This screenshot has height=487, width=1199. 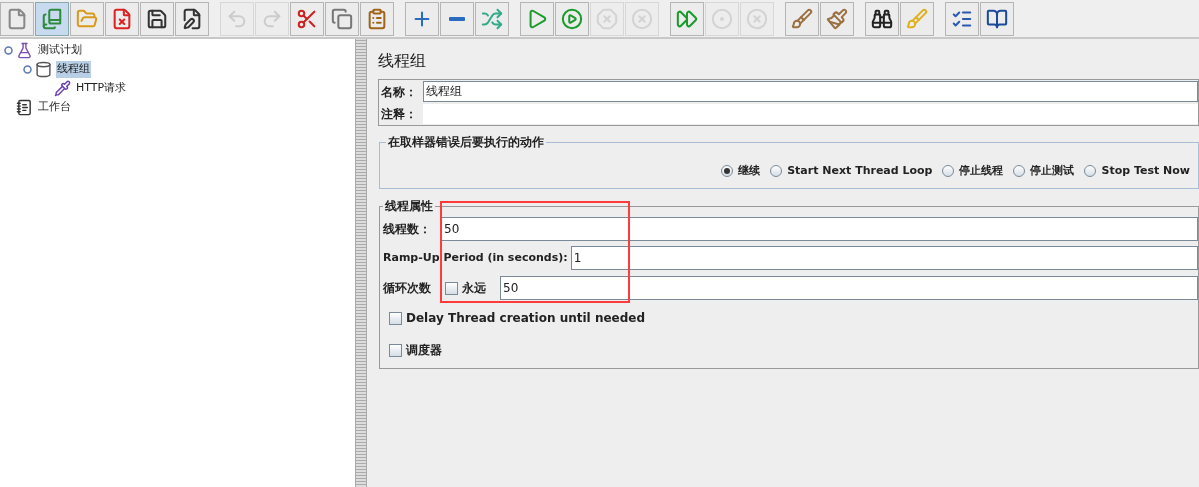 What do you see at coordinates (849, 288) in the screenshot?
I see `loop-count-field: 50` at bounding box center [849, 288].